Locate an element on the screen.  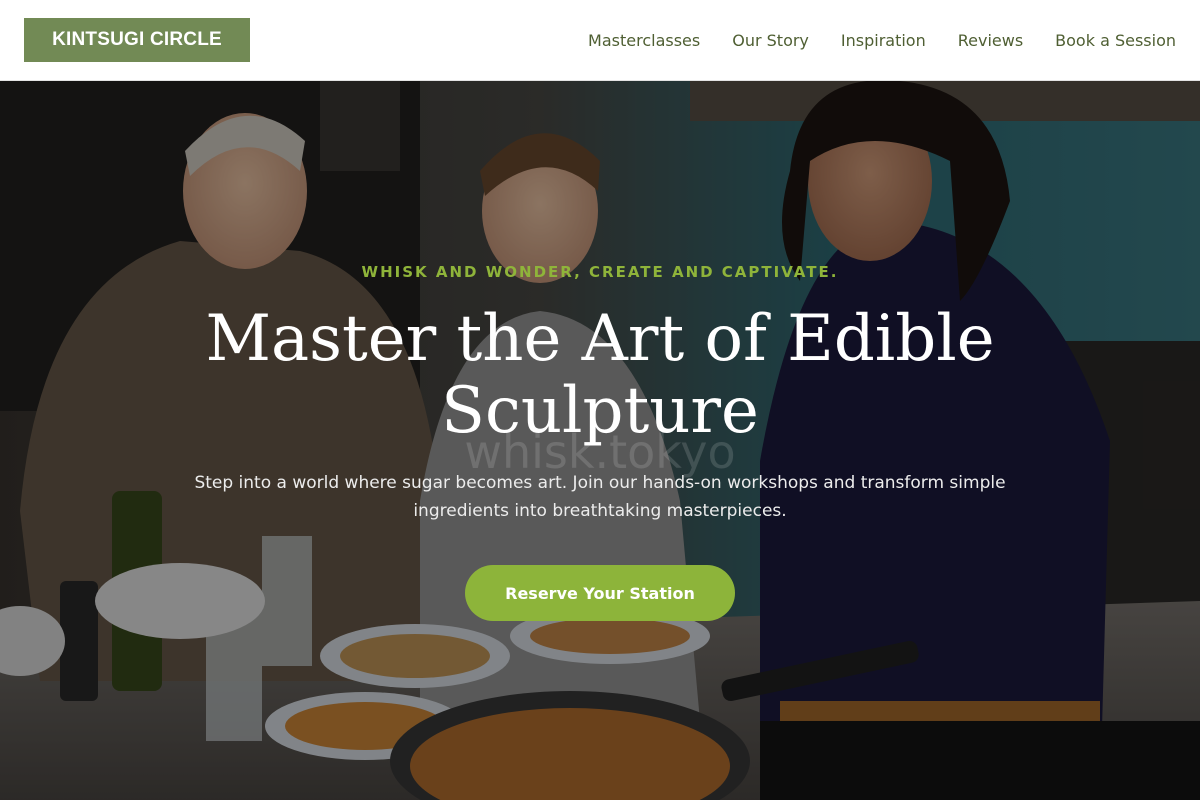
site-logo: KINTSUGI CIRCLE is located at coordinates (137, 40).